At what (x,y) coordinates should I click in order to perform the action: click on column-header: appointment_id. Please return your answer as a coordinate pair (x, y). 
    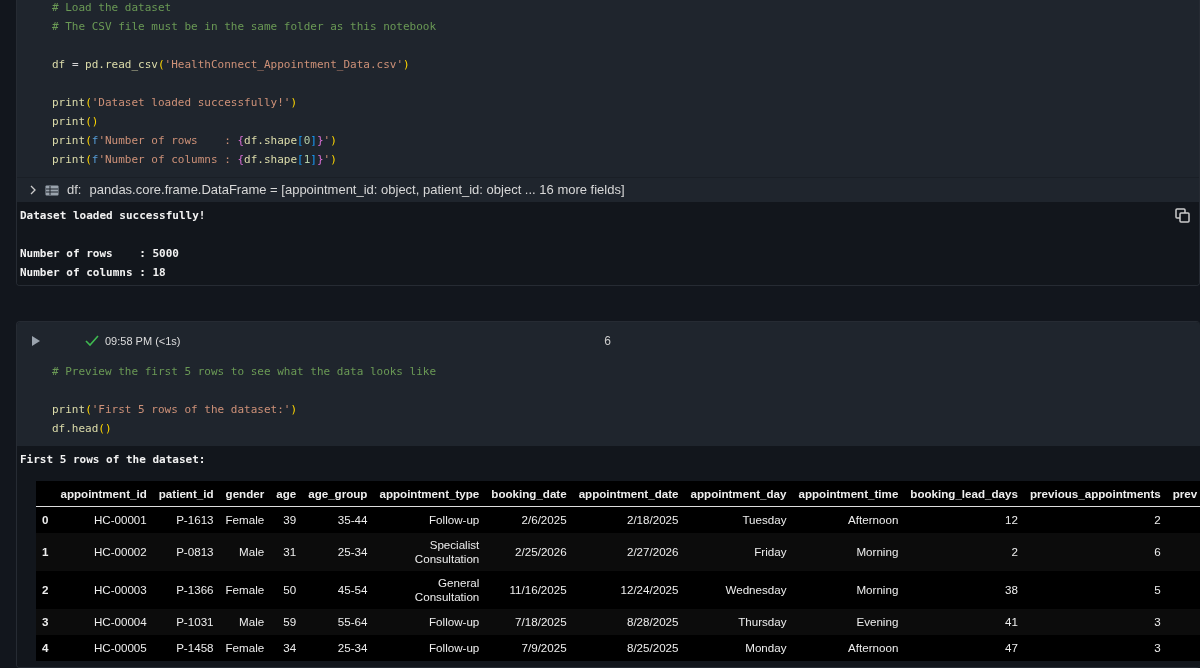
    Looking at the image, I should click on (103, 494).